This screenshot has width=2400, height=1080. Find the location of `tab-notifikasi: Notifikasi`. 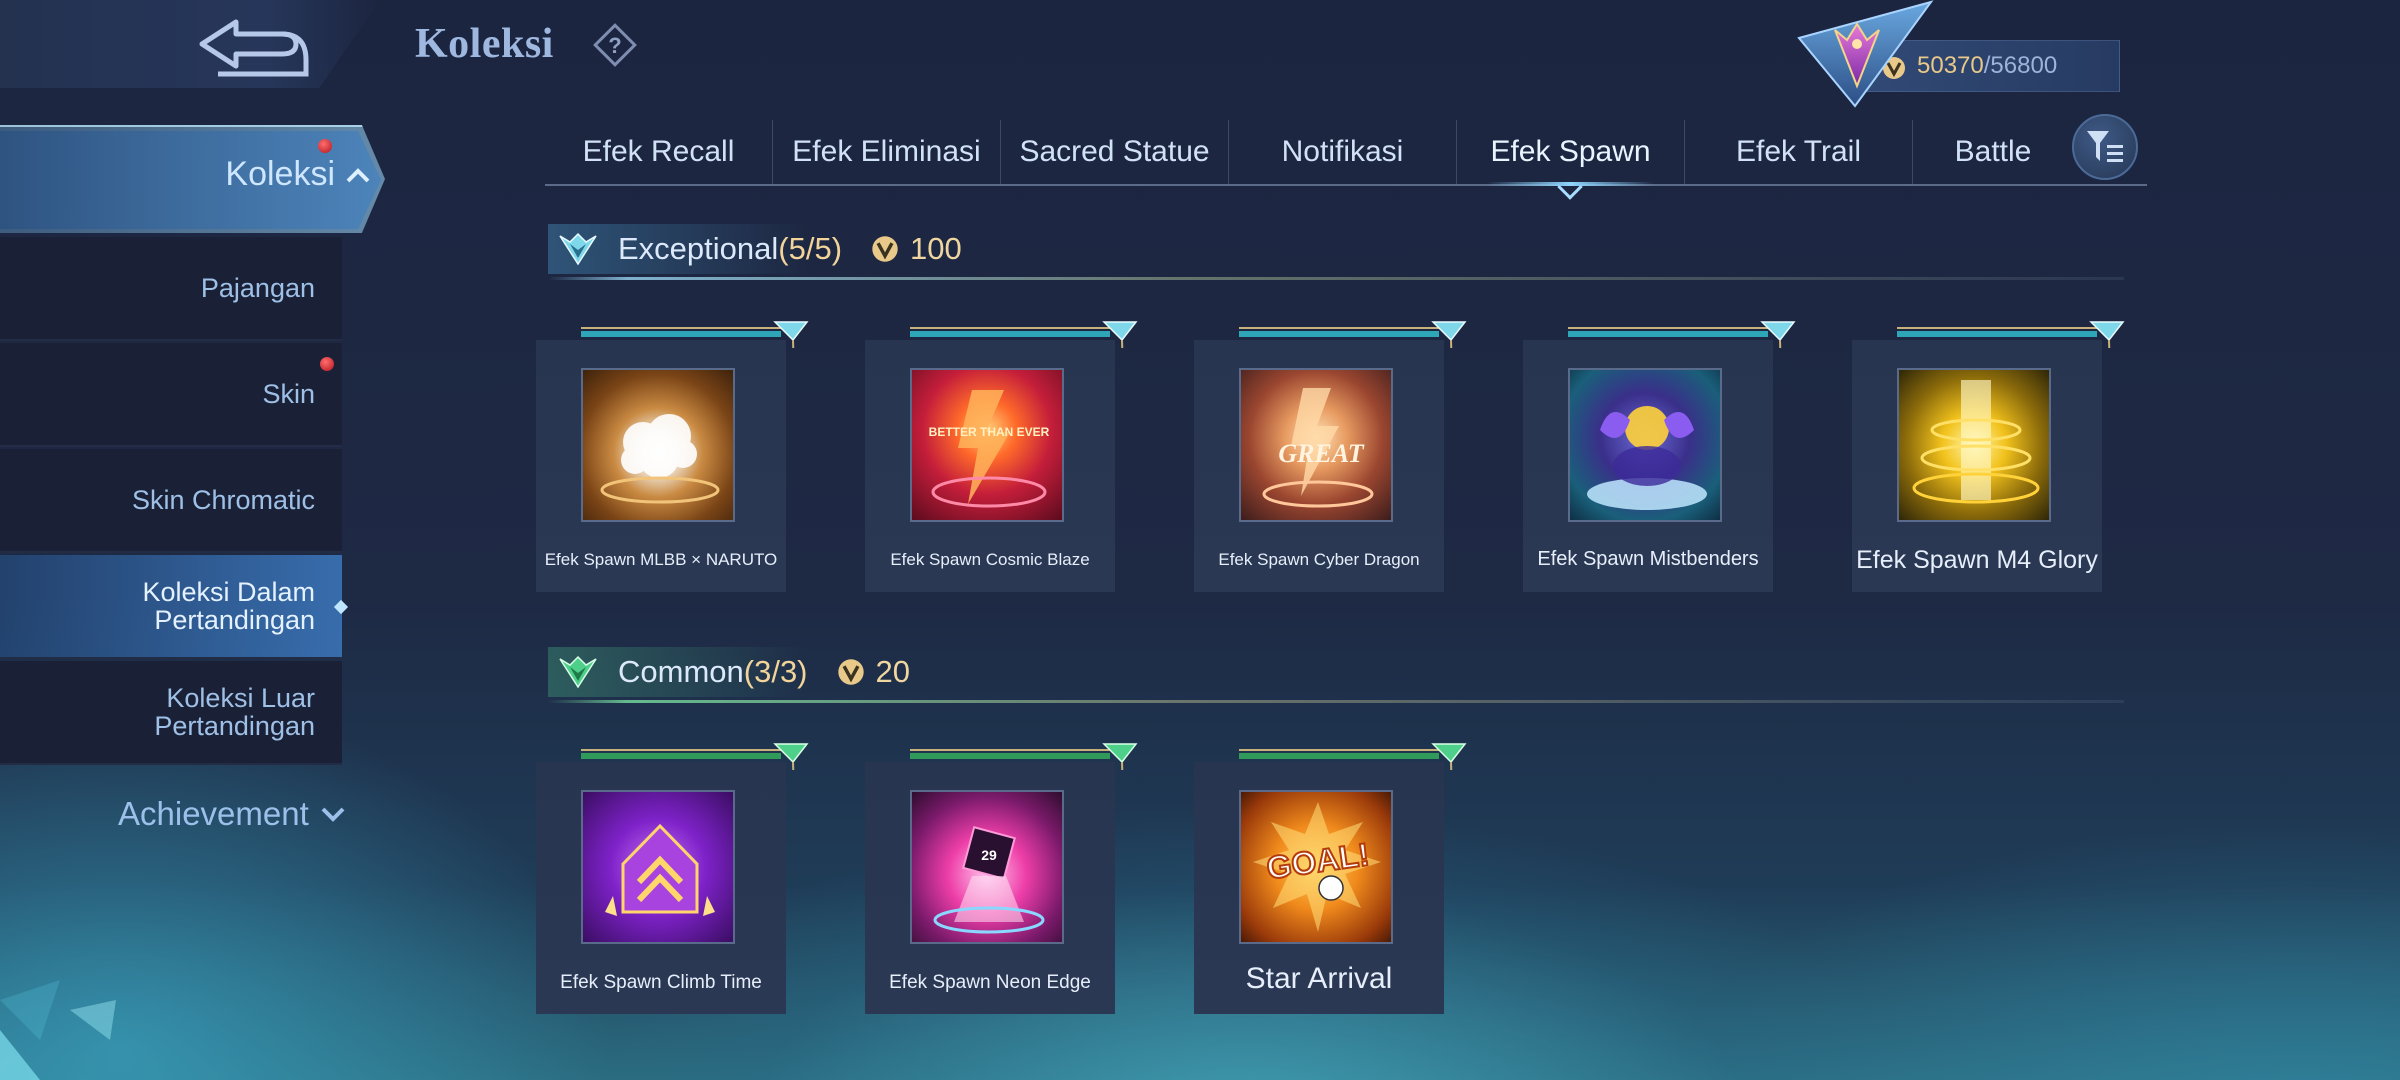

tab-notifikasi: Notifikasi is located at coordinates (1343, 152).